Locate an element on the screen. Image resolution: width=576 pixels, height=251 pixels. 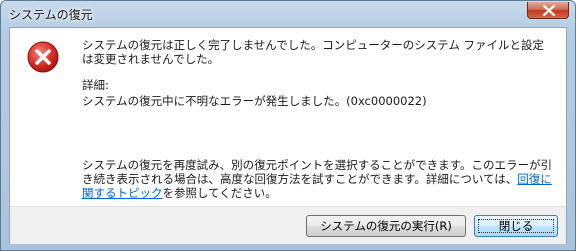
run-system-restore-button: システムの復元の実行(R) is located at coordinates (386, 226).